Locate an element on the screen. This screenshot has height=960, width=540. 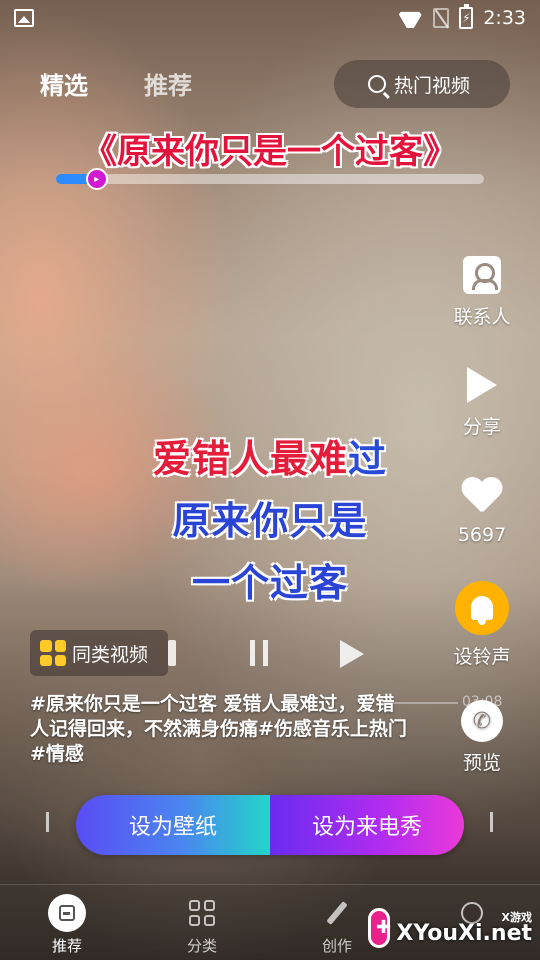
song-progress-thumb: ▸ is located at coordinates (96, 179).